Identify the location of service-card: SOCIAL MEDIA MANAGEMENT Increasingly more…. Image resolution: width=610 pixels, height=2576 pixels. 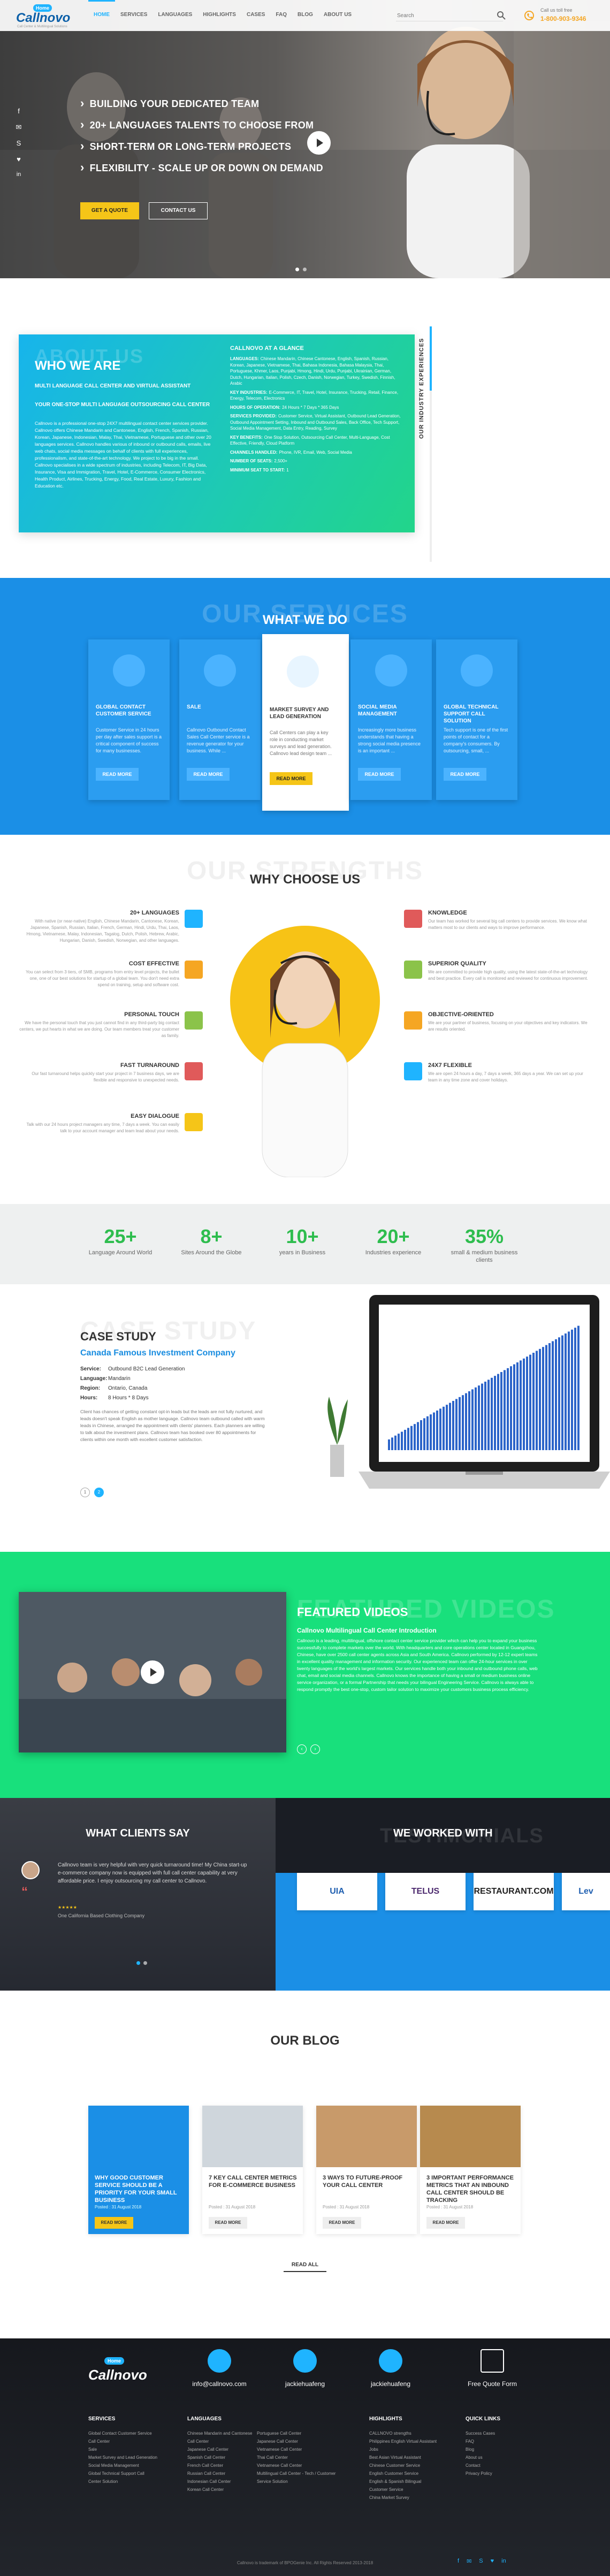
(391, 719).